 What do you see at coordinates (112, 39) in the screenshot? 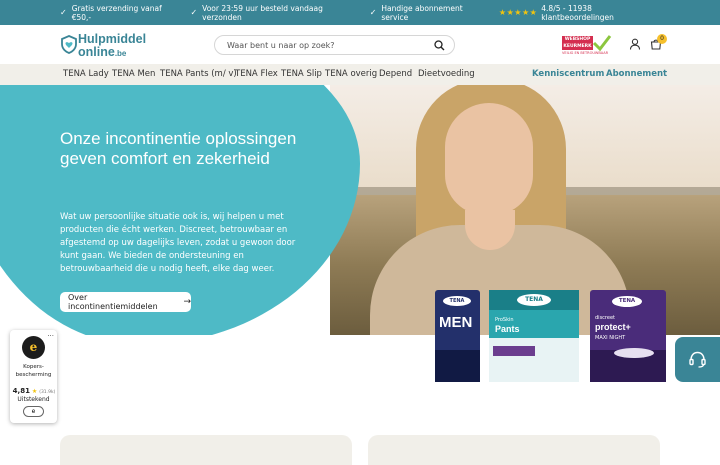
I see `logo-text-line1: Hulpmiddel` at bounding box center [112, 39].